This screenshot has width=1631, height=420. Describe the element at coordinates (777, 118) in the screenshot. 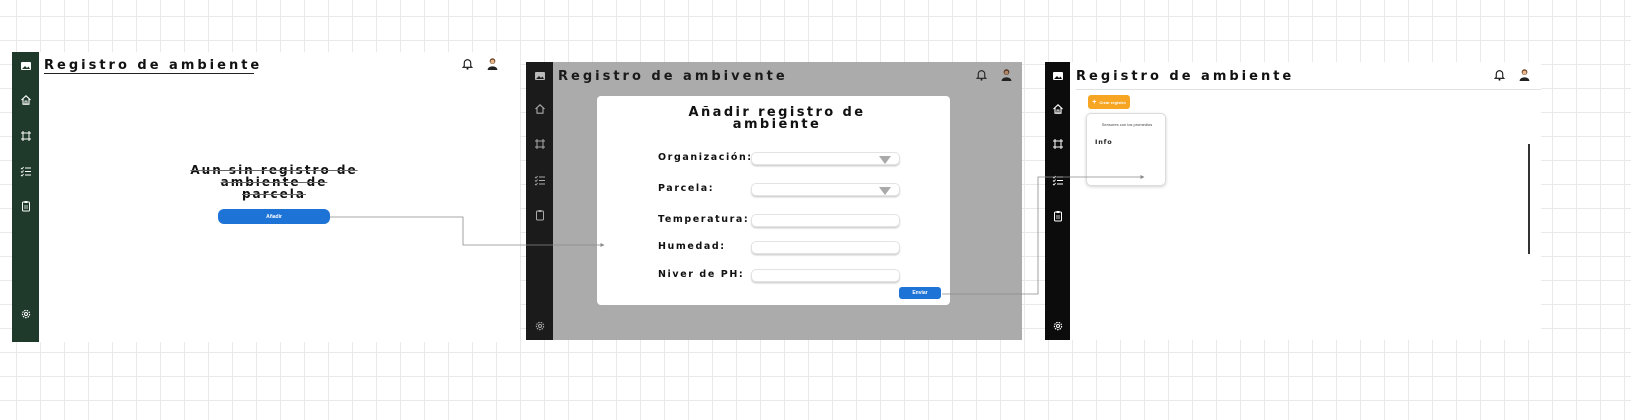

I see `modal-title: Añadir registro de ambiente` at that location.